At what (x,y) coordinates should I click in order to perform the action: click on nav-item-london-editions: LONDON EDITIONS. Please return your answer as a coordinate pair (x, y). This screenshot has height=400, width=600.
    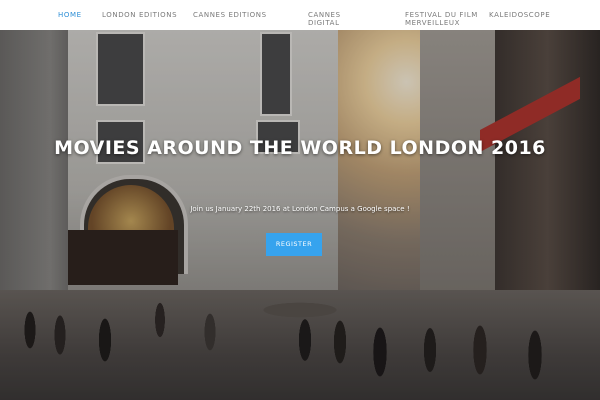
    Looking at the image, I should click on (139, 15).